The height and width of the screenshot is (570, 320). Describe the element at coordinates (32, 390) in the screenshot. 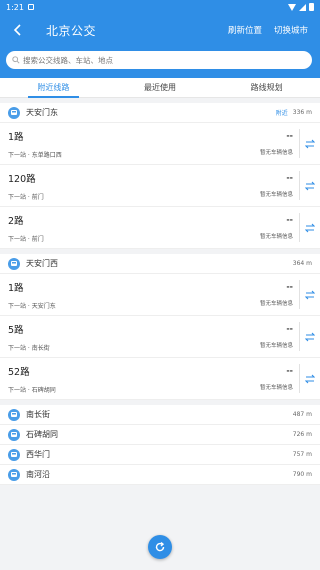

I see `next-stop: 下一站 · 石碑胡同` at that location.